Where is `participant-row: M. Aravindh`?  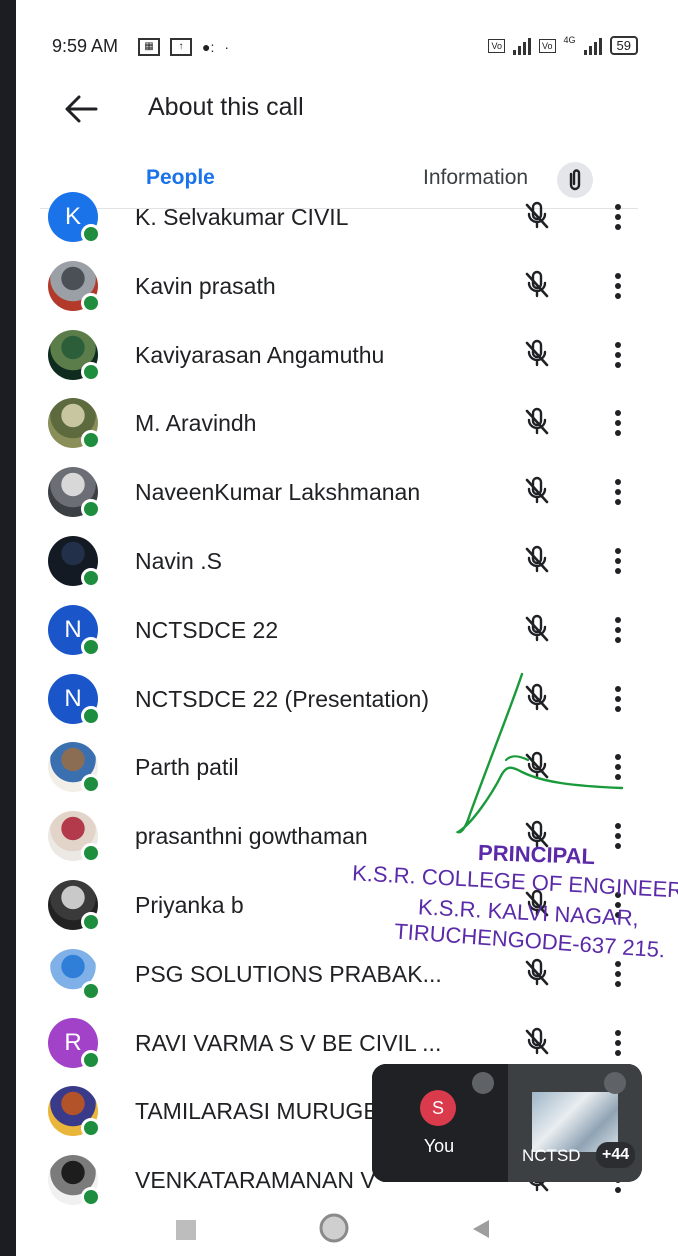 participant-row: M. Aravindh is located at coordinates (339, 424).